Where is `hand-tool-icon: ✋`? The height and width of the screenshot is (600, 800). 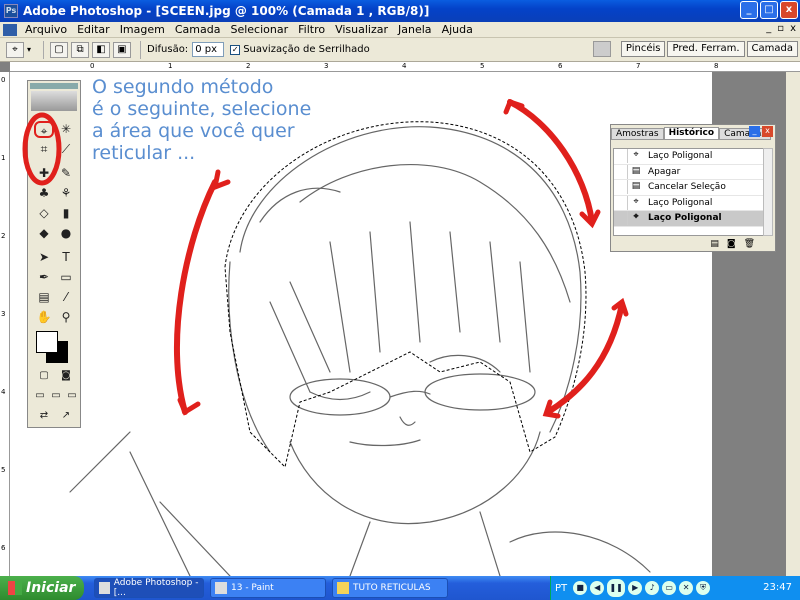
hand-tool-icon: ✋ is located at coordinates (44, 317).